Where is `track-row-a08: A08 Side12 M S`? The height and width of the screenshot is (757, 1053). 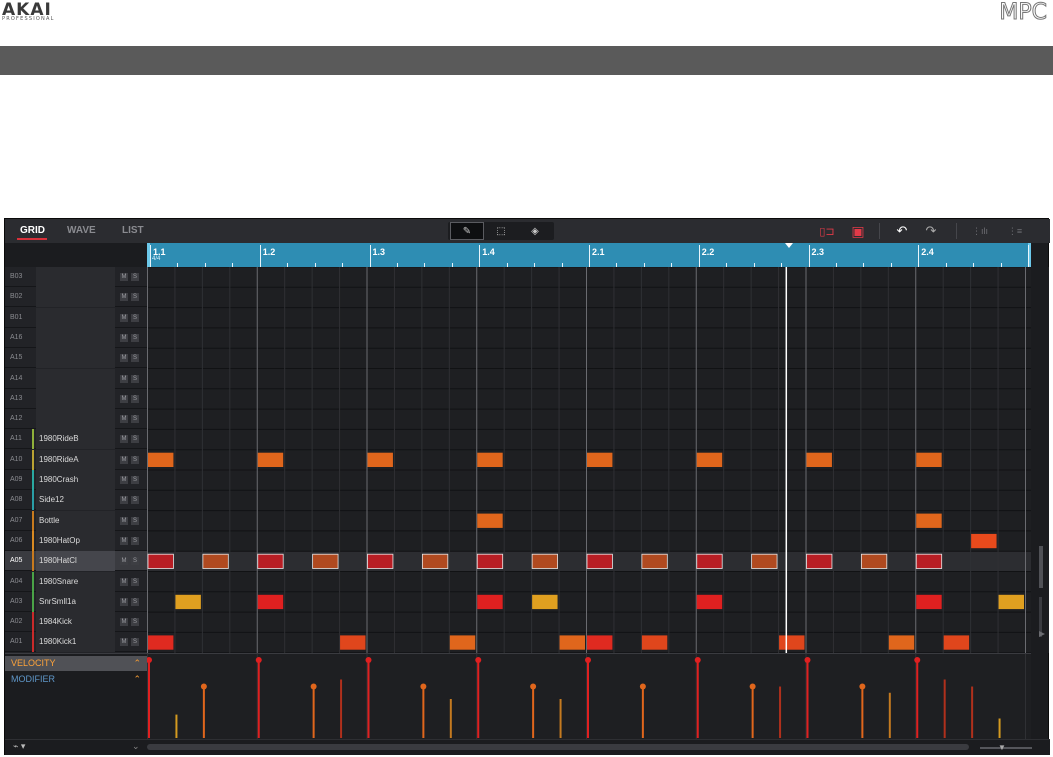 track-row-a08: A08 Side12 M S is located at coordinates (76, 500).